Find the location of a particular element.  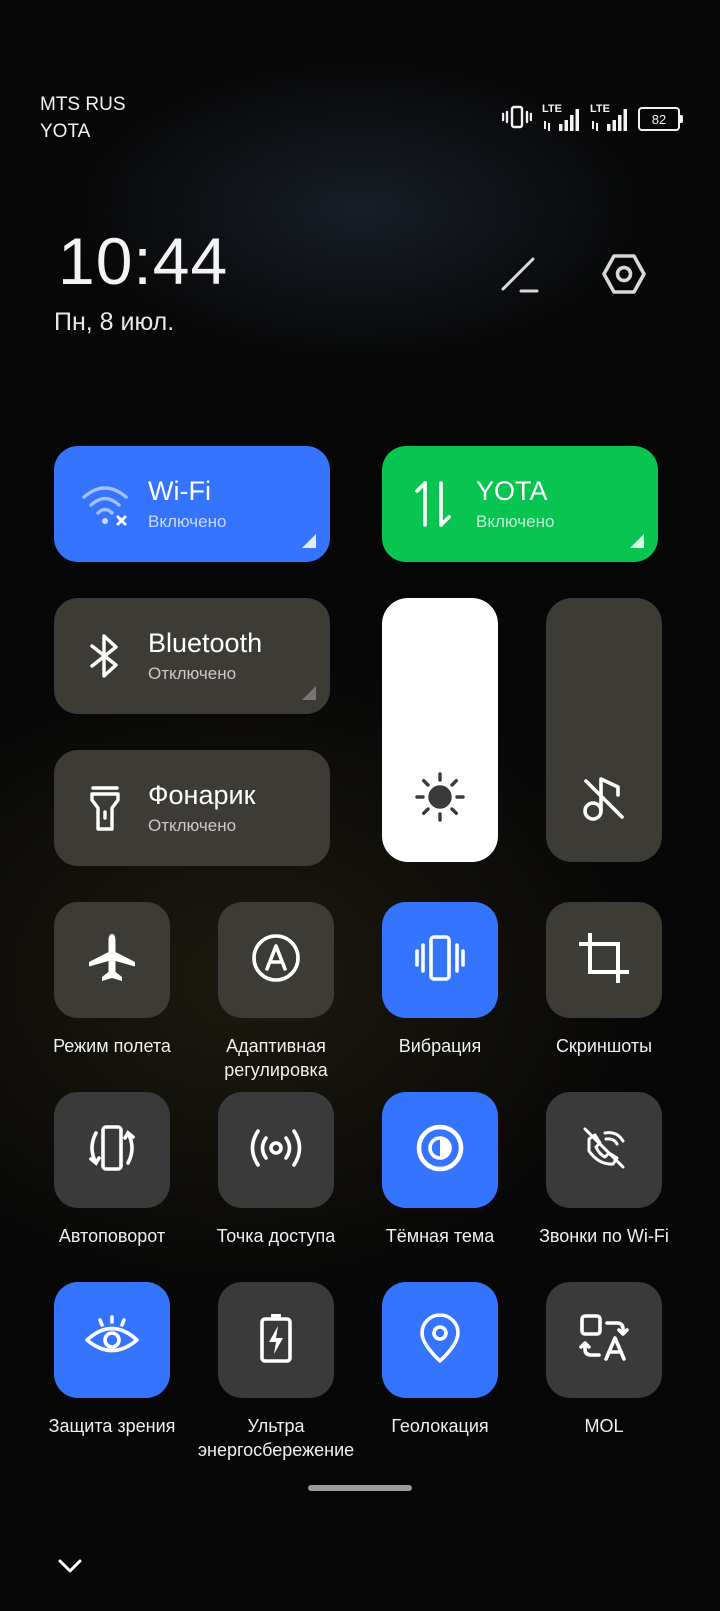

translate-icon is located at coordinates (604, 1340).